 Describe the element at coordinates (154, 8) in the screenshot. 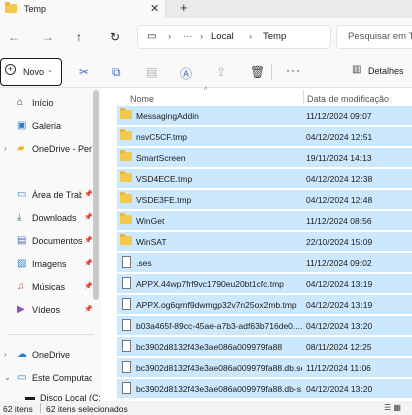

I see `close-tab-icon: ✕` at that location.